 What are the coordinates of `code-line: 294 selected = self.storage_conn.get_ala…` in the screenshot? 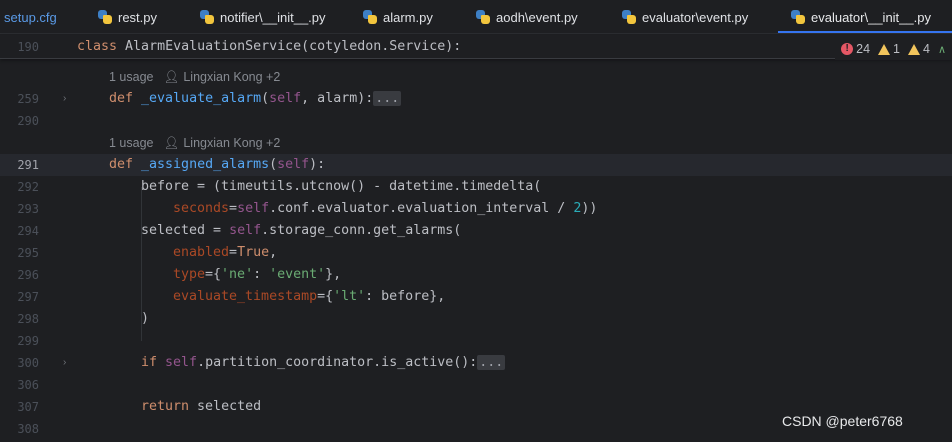 It's located at (476, 231).